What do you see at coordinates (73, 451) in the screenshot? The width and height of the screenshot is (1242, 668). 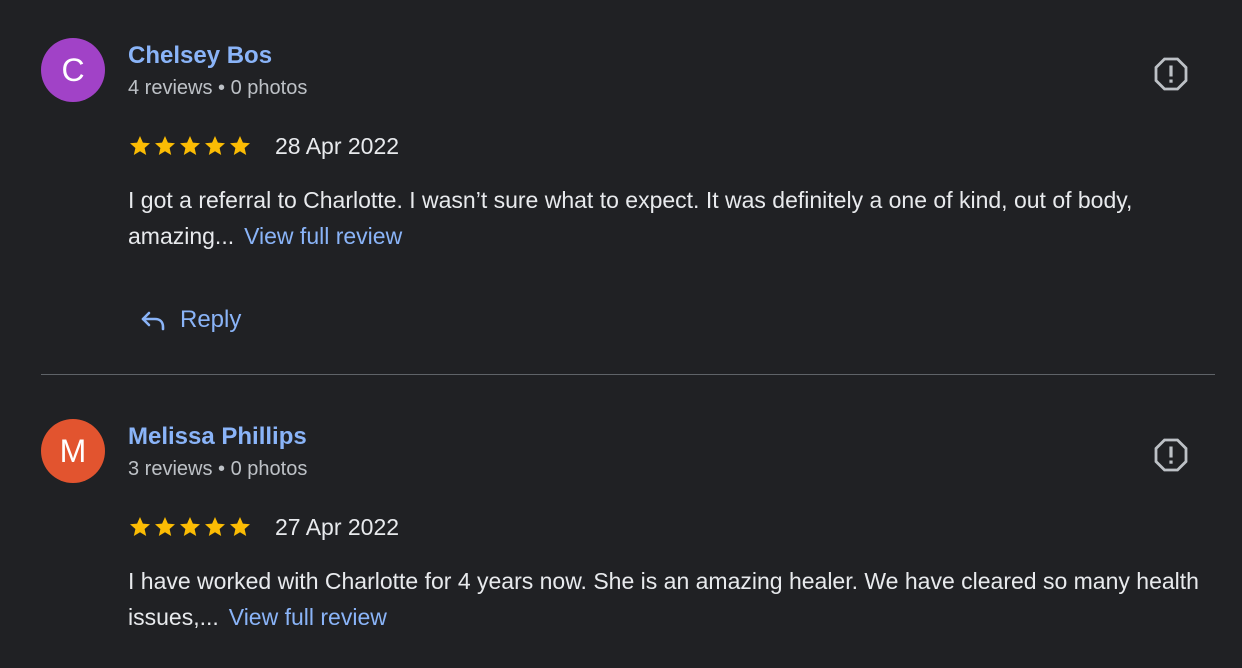 I see `avatar: M` at bounding box center [73, 451].